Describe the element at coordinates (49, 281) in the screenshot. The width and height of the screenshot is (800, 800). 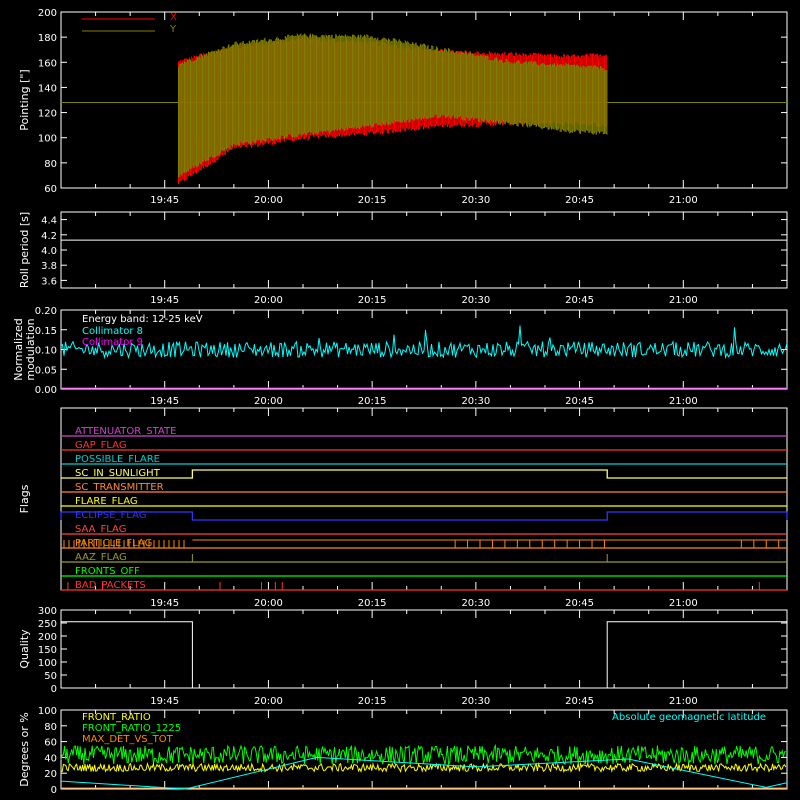
I see `roll-ytick-label: 3.6` at that location.